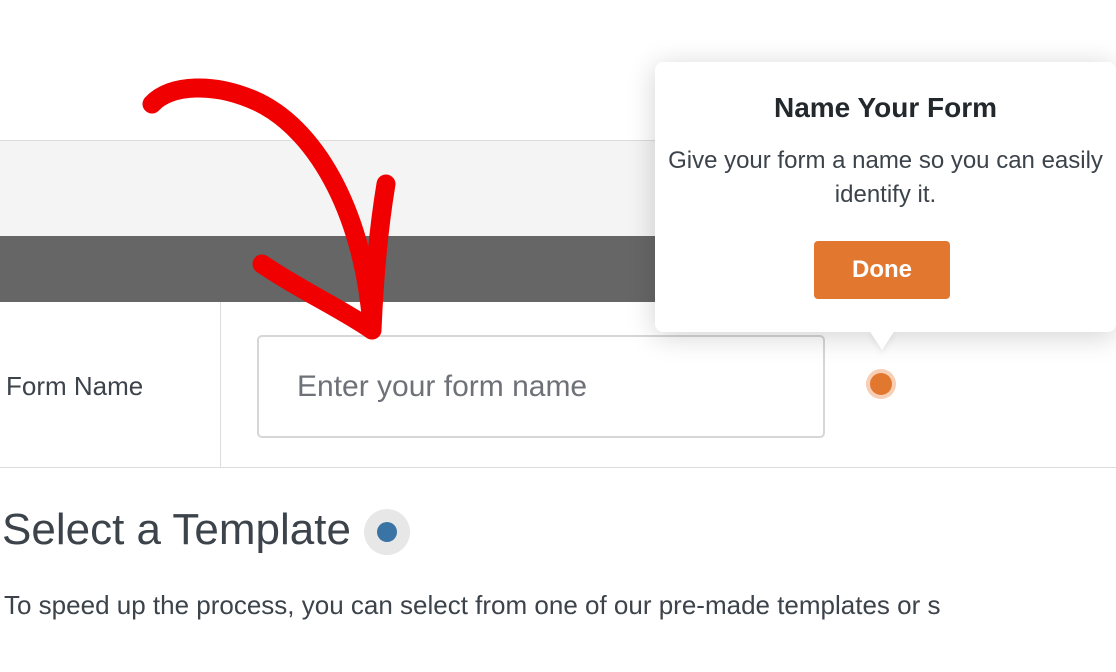 The width and height of the screenshot is (1116, 672). What do you see at coordinates (885, 107) in the screenshot?
I see `tooltip-title: Name Your Form` at bounding box center [885, 107].